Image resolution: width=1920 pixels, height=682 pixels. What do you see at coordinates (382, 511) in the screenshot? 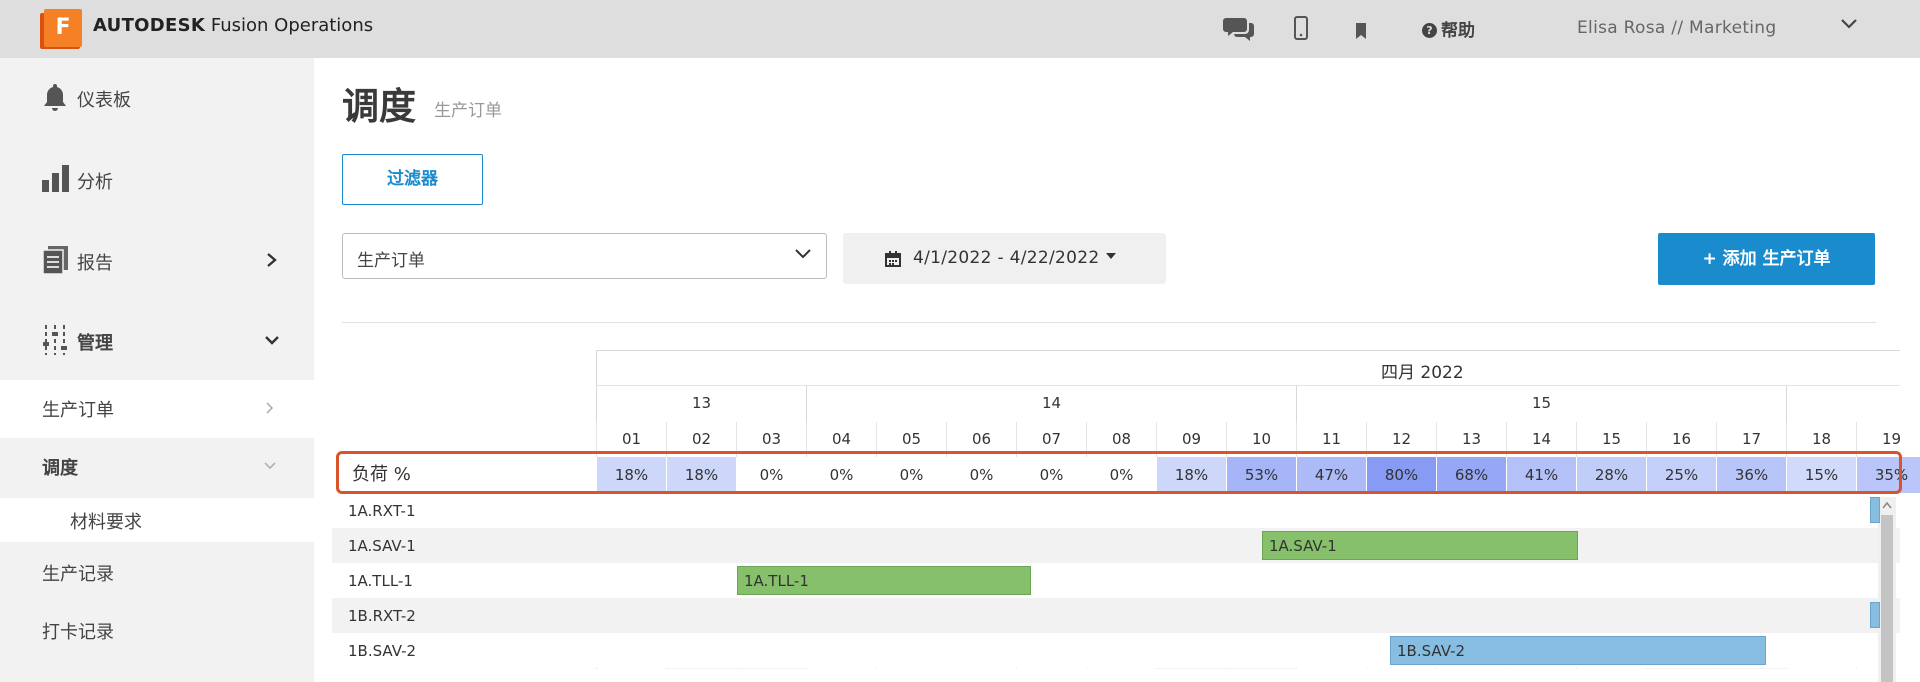
I see `row-label: 1A.RXT-1` at bounding box center [382, 511].